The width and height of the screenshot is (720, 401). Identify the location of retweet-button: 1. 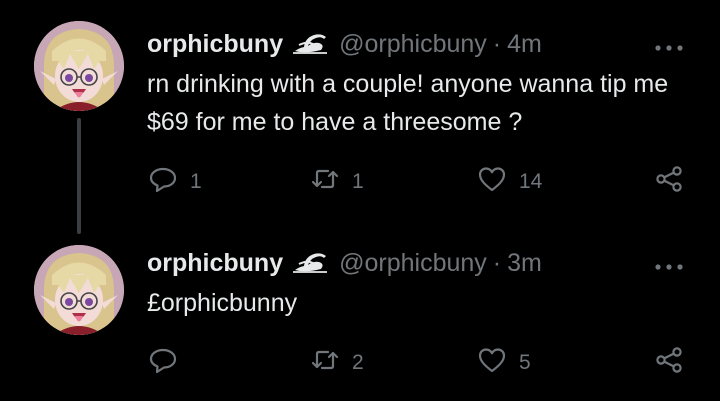
(337, 182).